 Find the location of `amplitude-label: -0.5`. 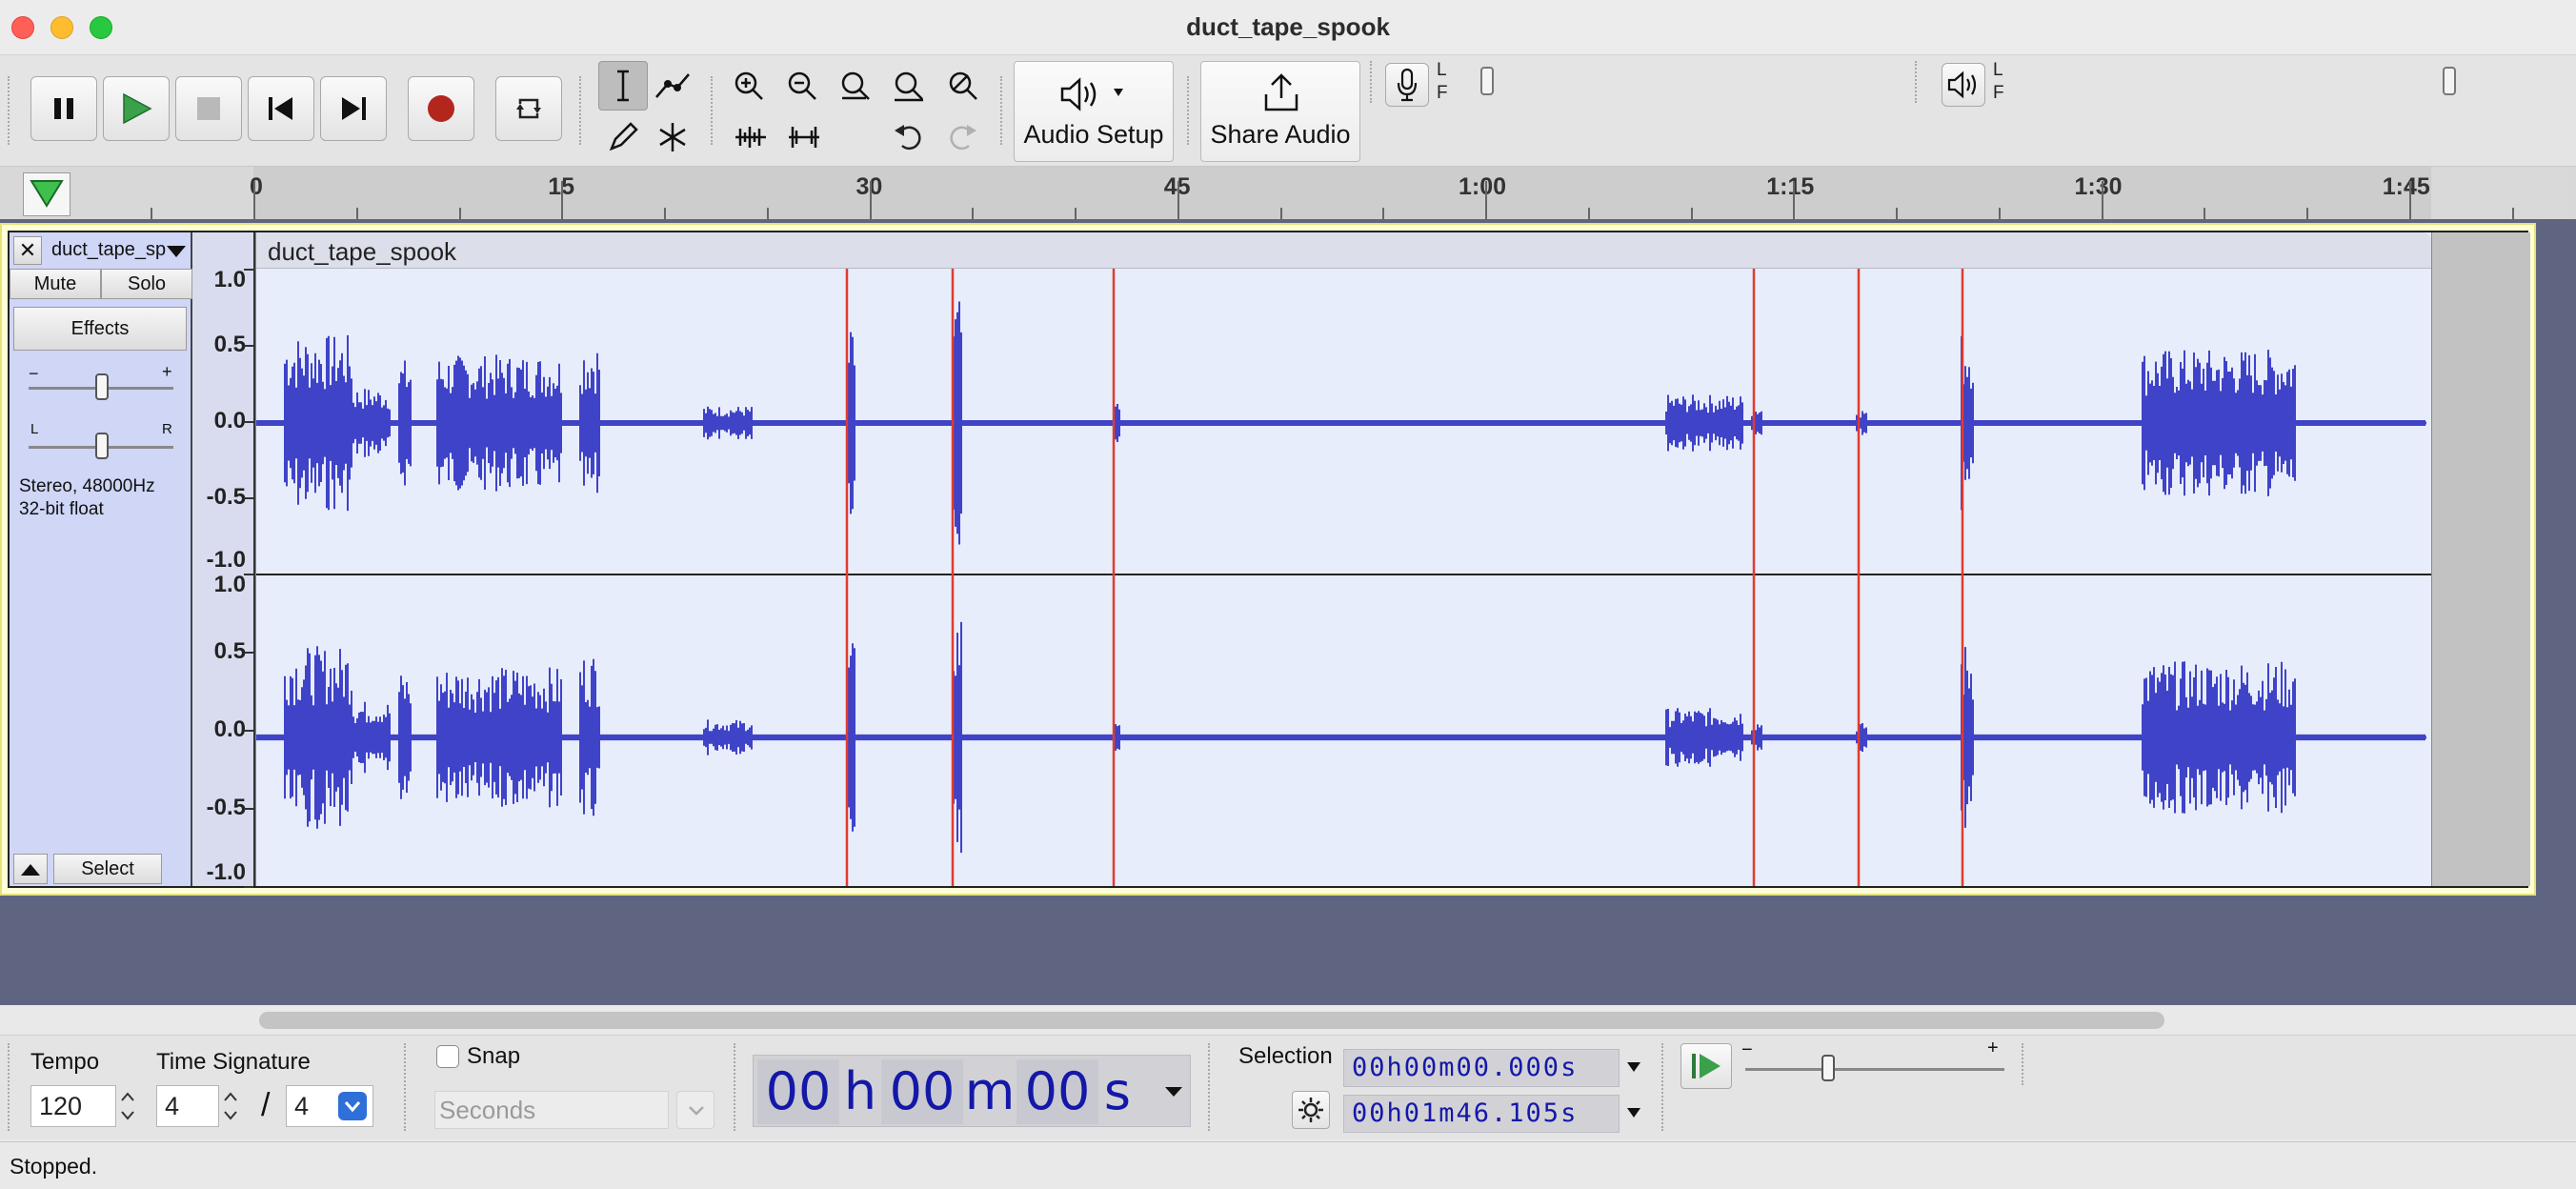

amplitude-label: -0.5 is located at coordinates (226, 807).